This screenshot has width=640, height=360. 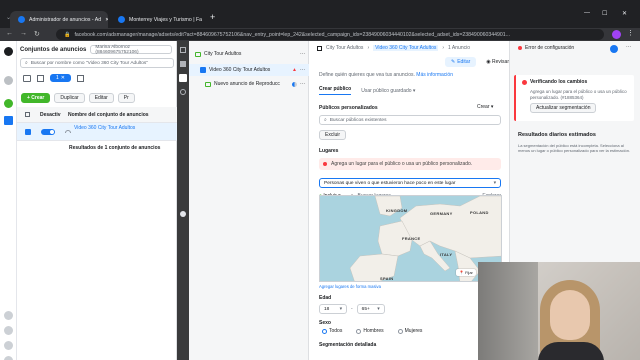 I want to click on age-min-value: 18, so click(x=327, y=309).